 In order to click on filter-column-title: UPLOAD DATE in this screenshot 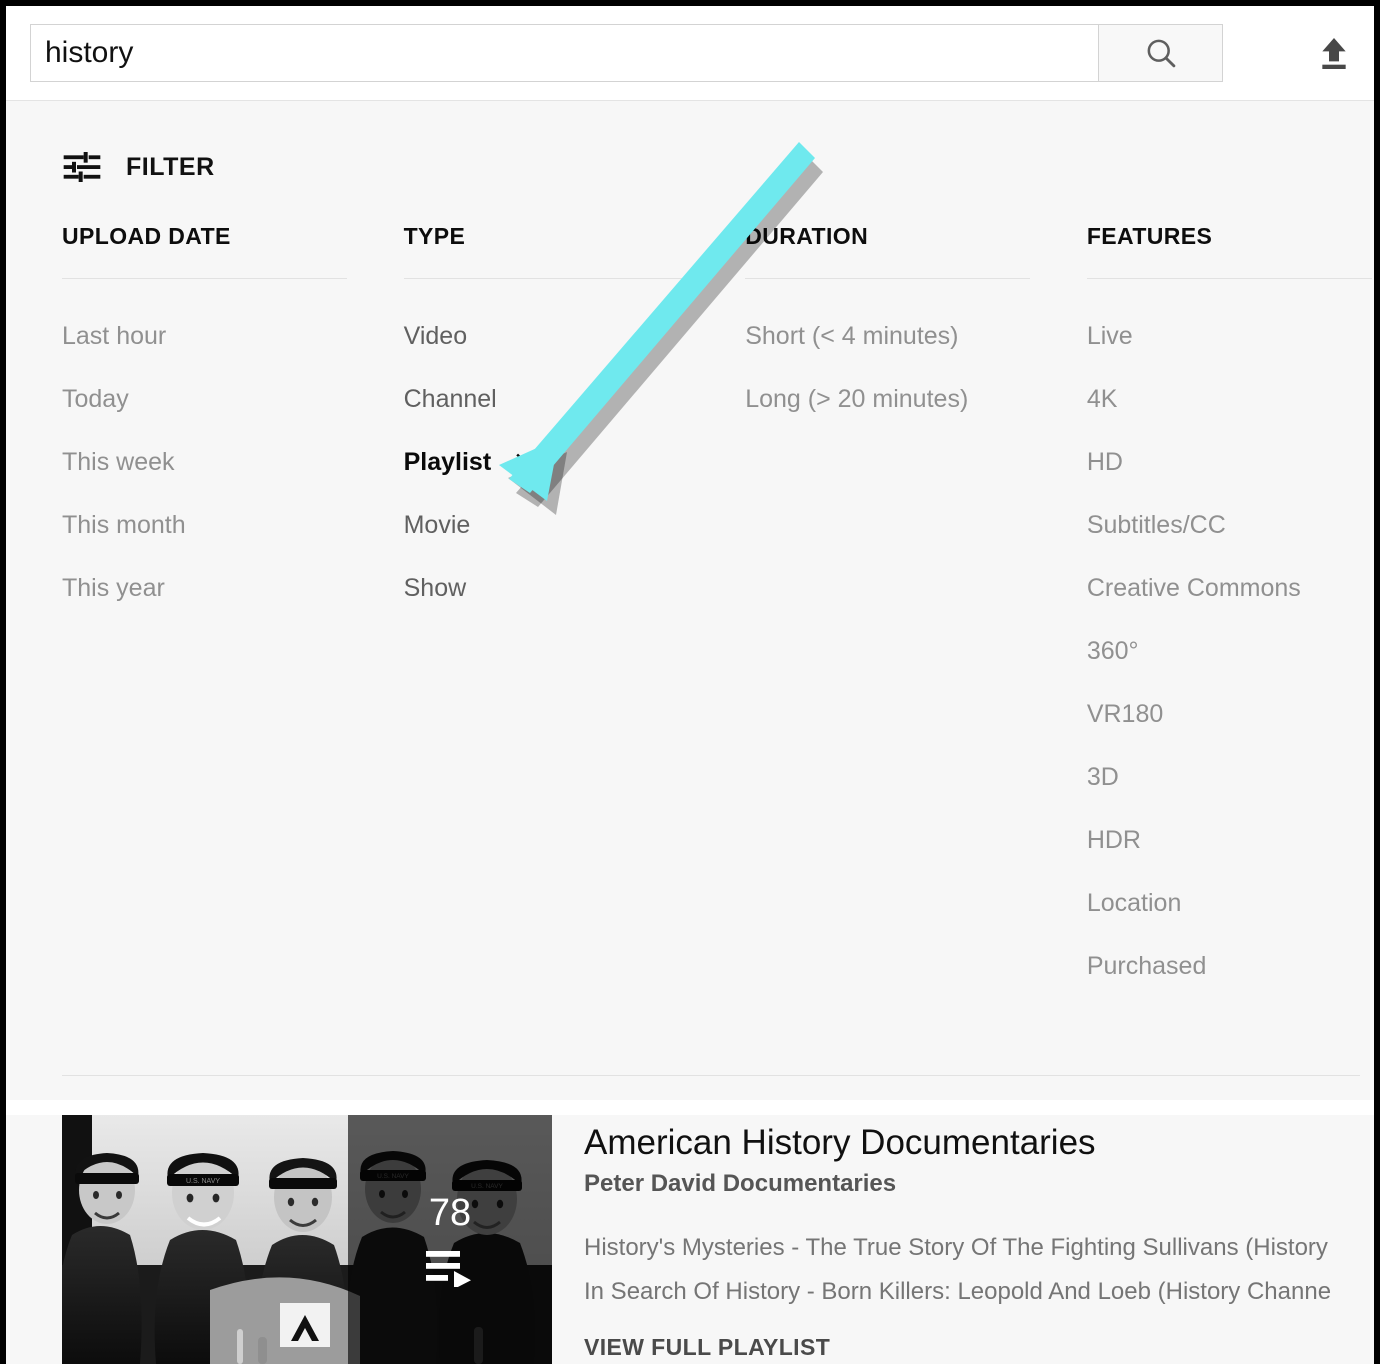, I will do `click(146, 236)`.